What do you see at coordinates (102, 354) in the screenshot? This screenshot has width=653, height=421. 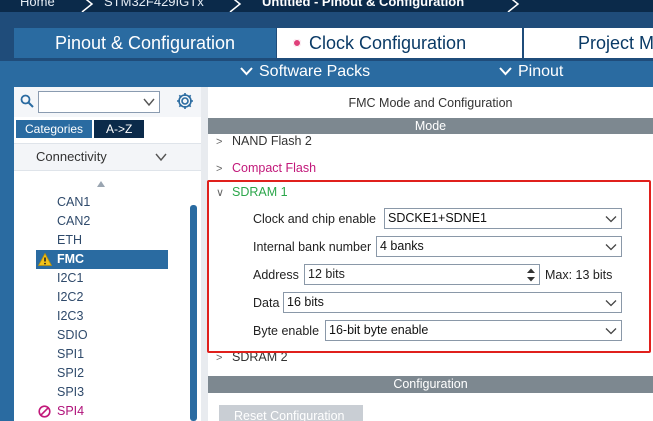 I see `list-item-spi1: SPI1` at bounding box center [102, 354].